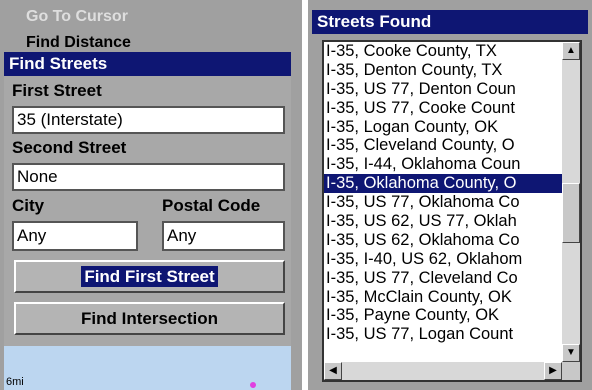 The image size is (592, 390). I want to click on vertical-scrollbar: ▲ ▼, so click(571, 202).